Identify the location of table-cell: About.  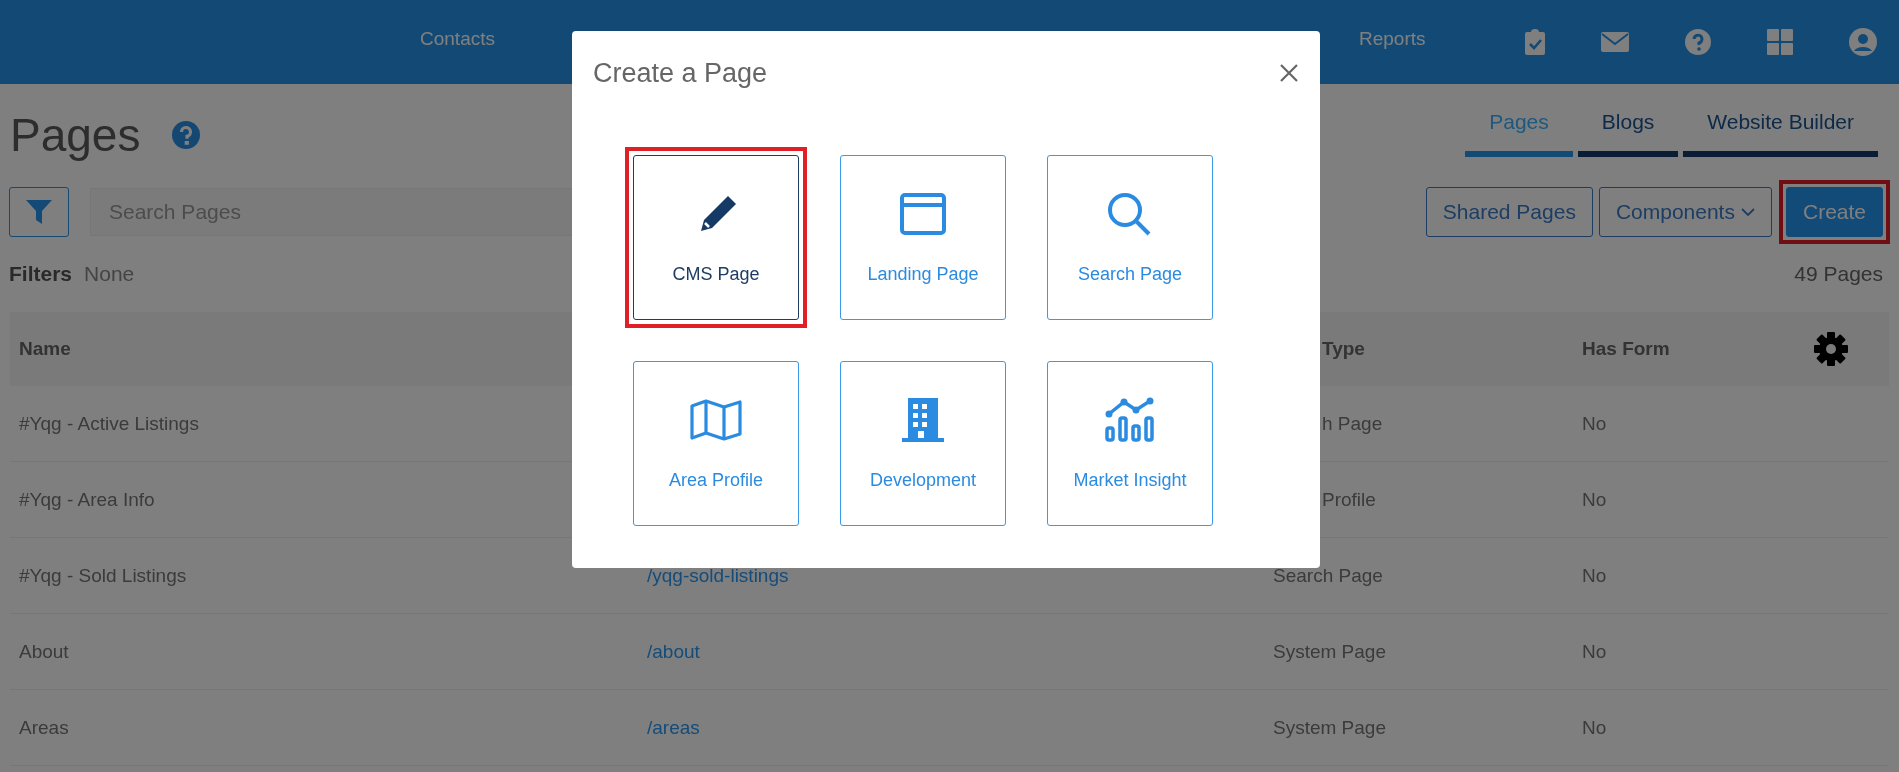
(44, 651).